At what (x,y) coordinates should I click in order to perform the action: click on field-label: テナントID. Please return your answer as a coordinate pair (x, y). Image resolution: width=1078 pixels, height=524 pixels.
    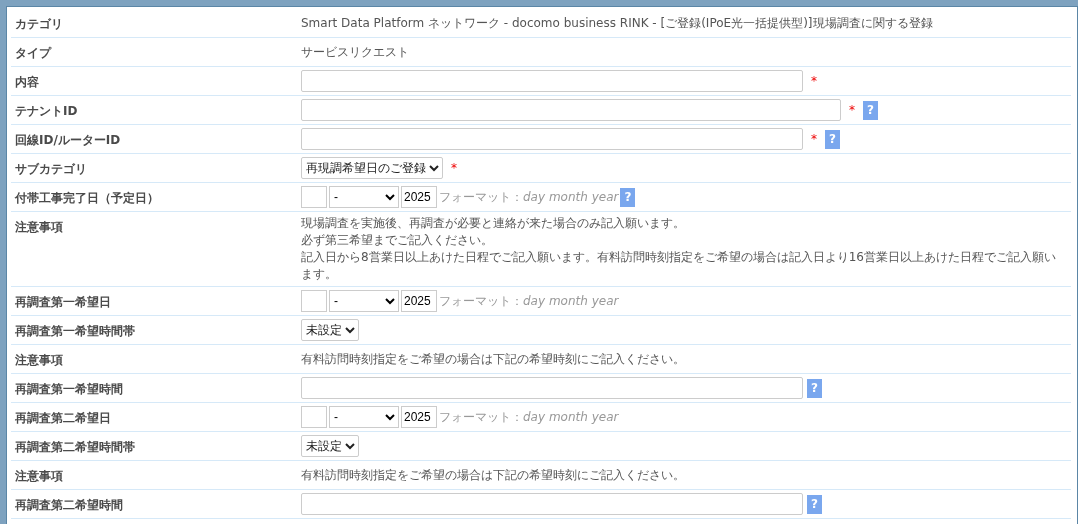
    Looking at the image, I should click on (46, 111).